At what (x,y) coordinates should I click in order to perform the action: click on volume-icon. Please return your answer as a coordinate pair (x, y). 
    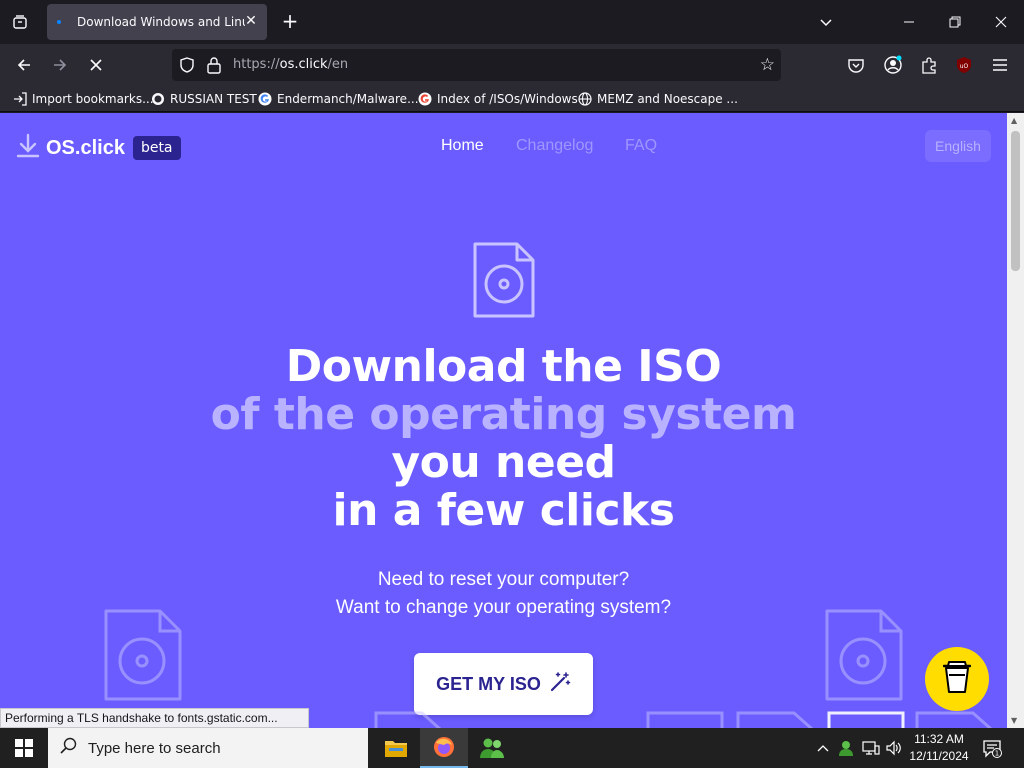
    Looking at the image, I should click on (894, 748).